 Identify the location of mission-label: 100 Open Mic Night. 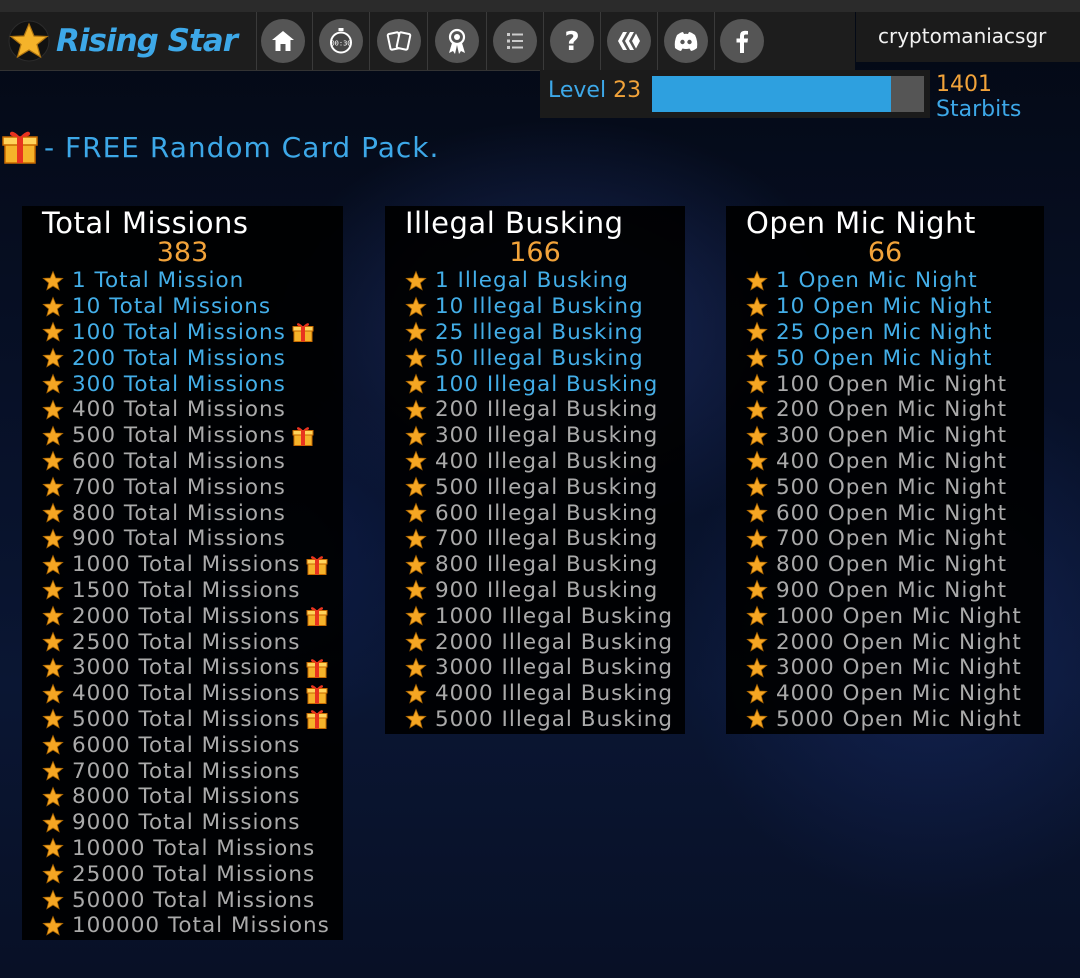
(892, 384).